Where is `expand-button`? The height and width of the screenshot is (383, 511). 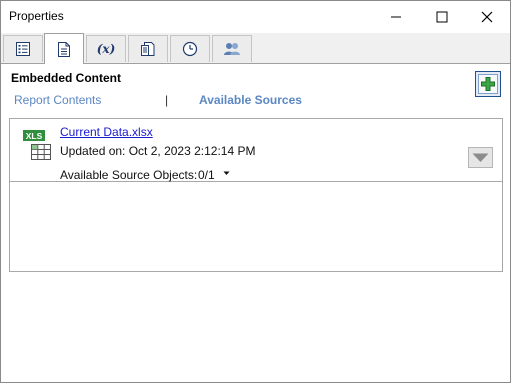 expand-button is located at coordinates (480, 157).